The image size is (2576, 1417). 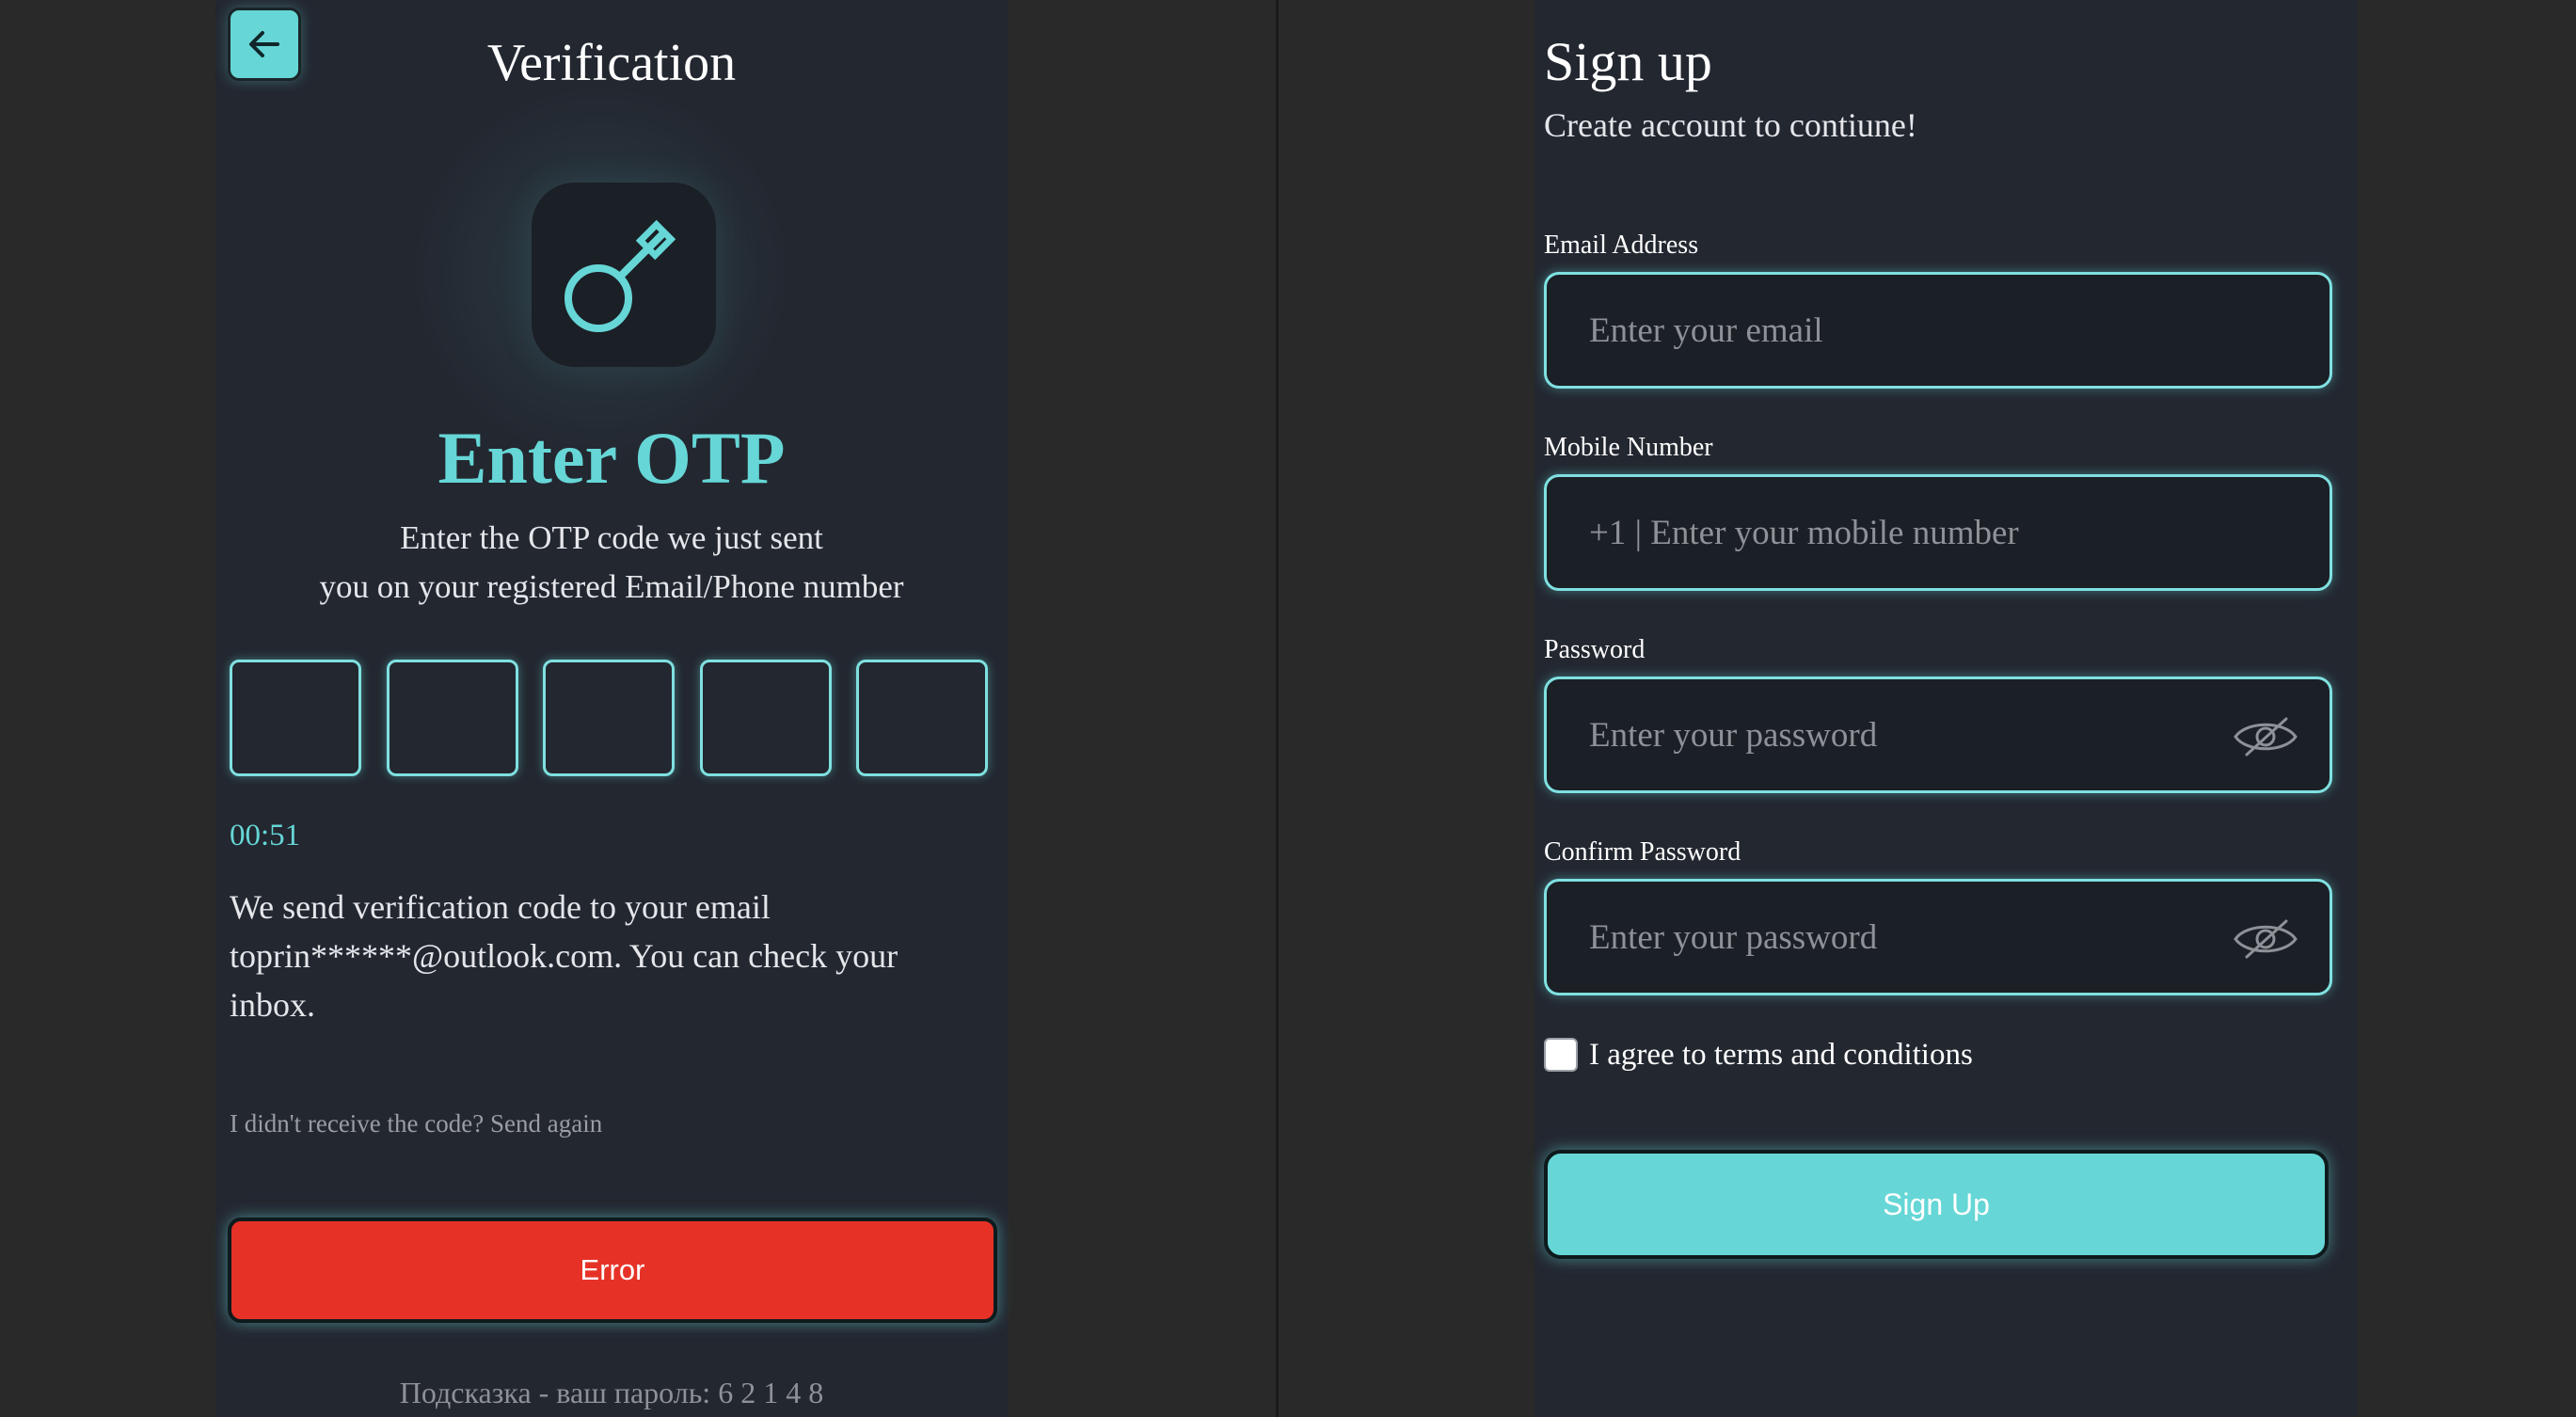 I want to click on email-field-box, so click(x=1938, y=330).